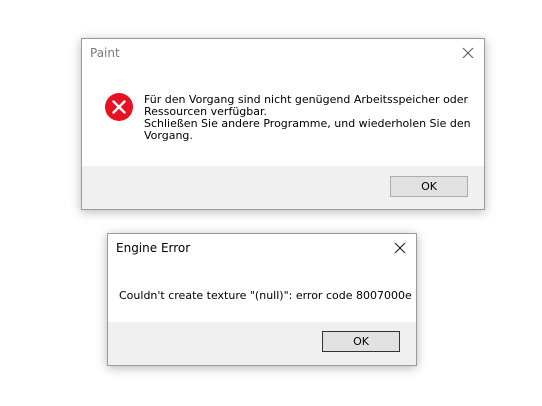 This screenshot has height=406, width=542. Describe the element at coordinates (153, 248) in the screenshot. I see `engine-dialog-title: Engine Error` at that location.